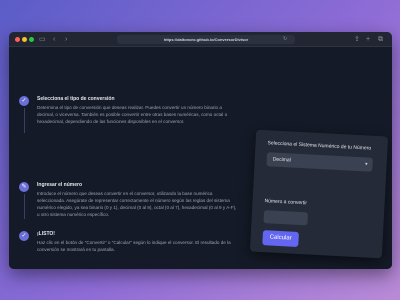  I want to click on forward-icon: ›, so click(66, 39).